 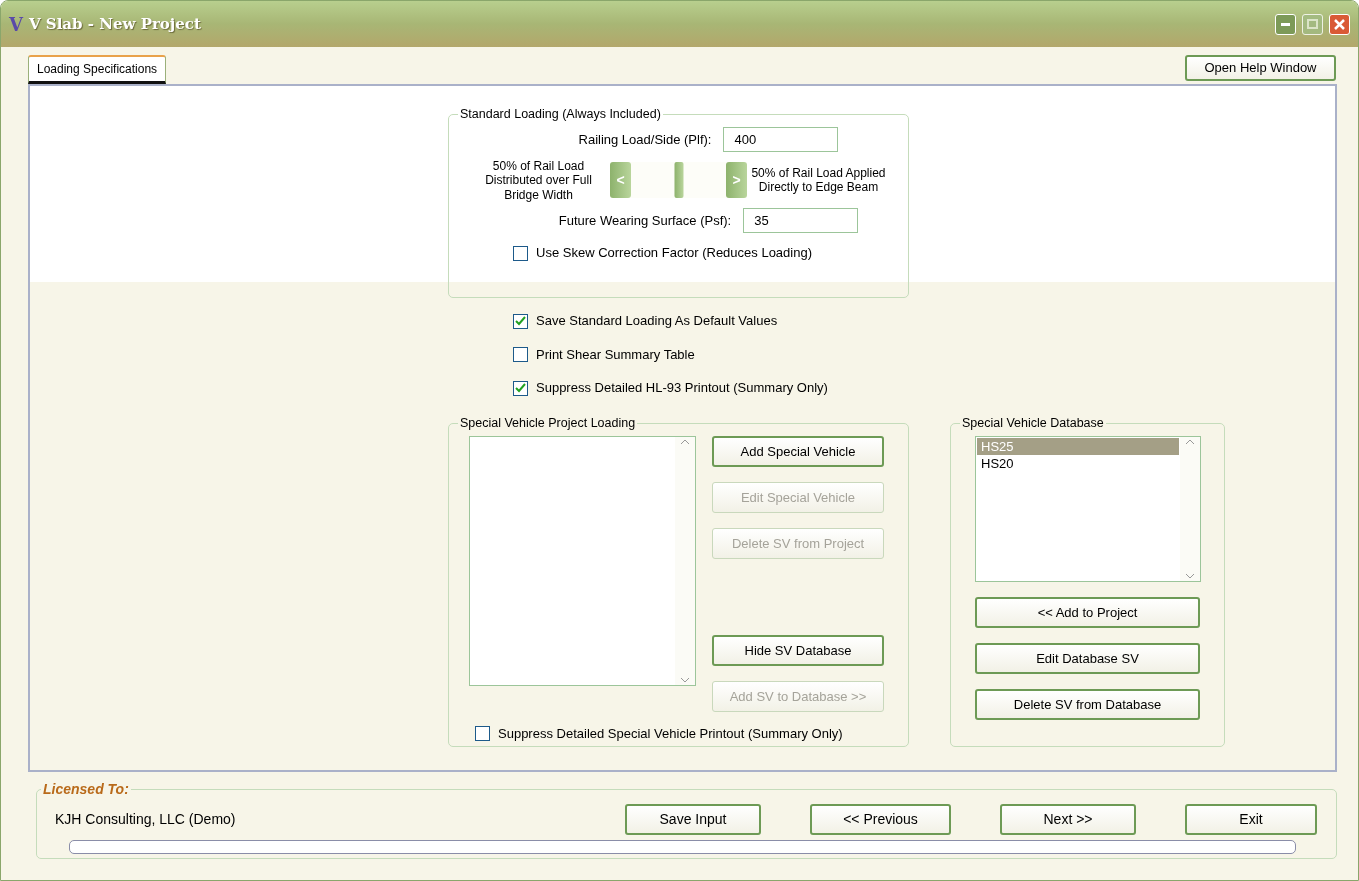 What do you see at coordinates (818, 180) in the screenshot?
I see `slider-label: 50% of Rail Load Applied Directly to Edge Beam` at bounding box center [818, 180].